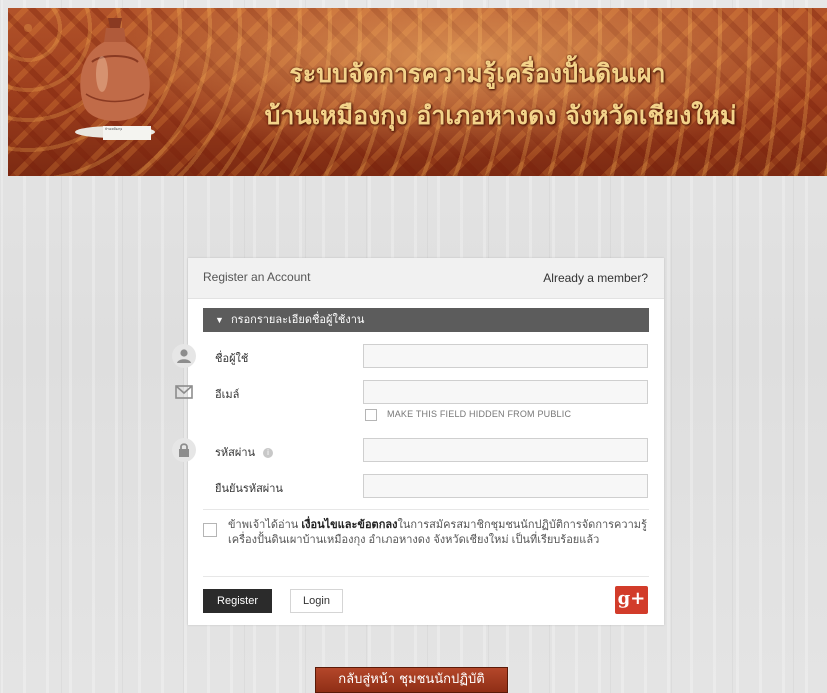 The height and width of the screenshot is (693, 827). What do you see at coordinates (349, 525) in the screenshot?
I see `terms-link: เงื่อนไขและข้อตกลง` at bounding box center [349, 525].